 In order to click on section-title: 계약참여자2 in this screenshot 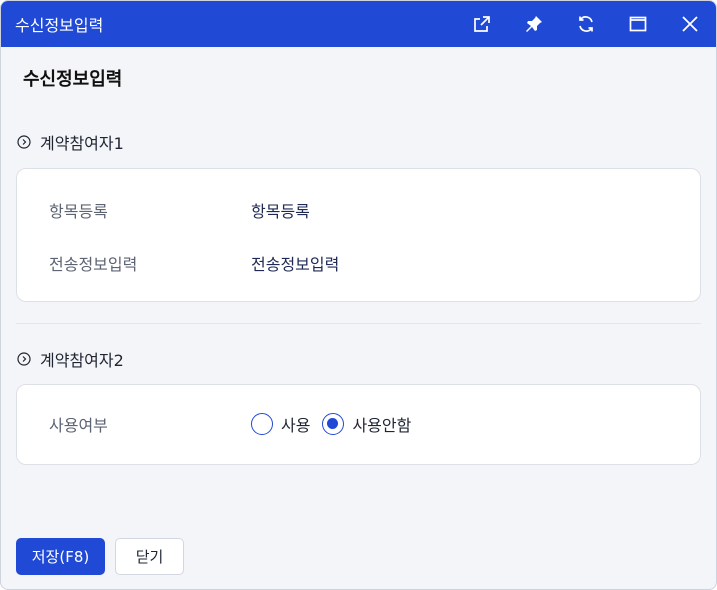, I will do `click(82, 360)`.